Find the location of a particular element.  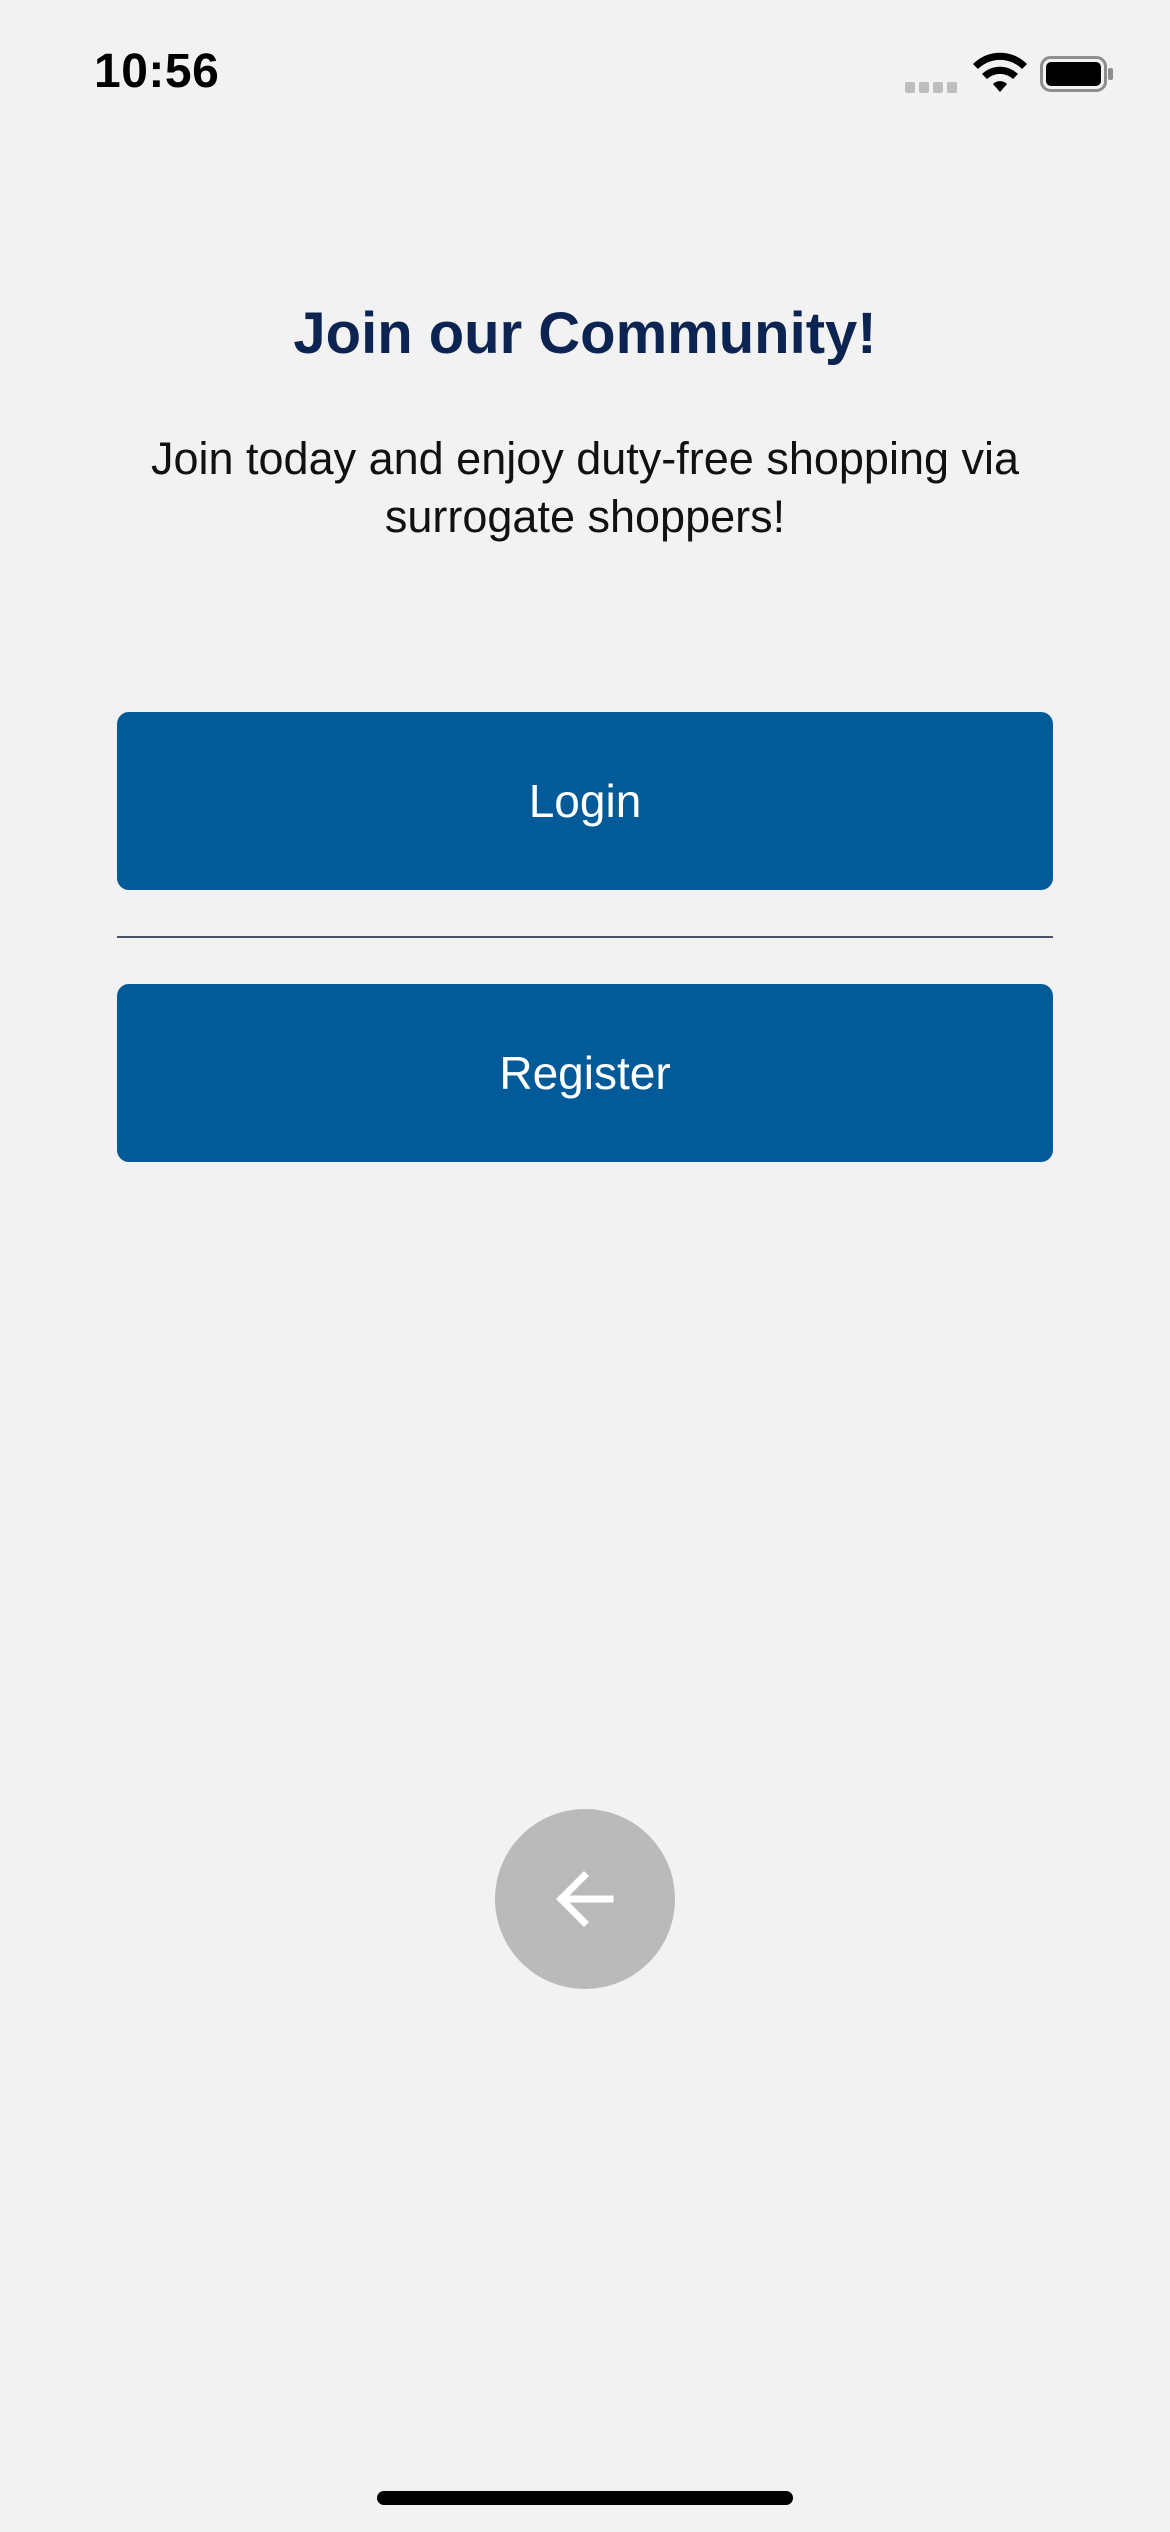

status-bar: 10:56 is located at coordinates (585, 75).